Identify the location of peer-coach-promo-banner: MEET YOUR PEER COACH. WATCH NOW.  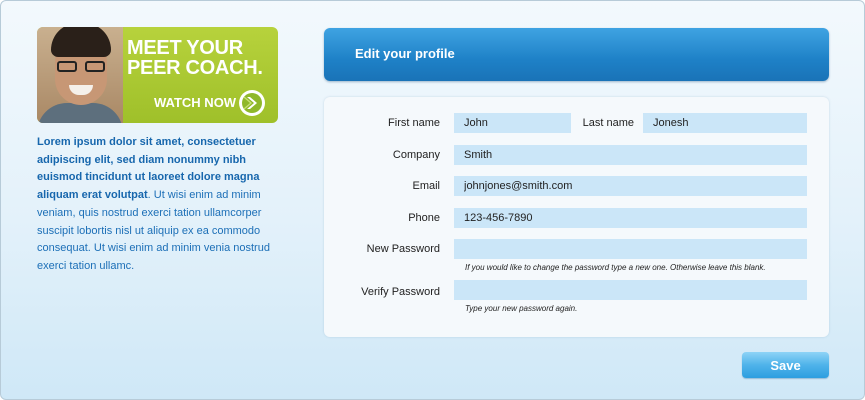
(157, 75).